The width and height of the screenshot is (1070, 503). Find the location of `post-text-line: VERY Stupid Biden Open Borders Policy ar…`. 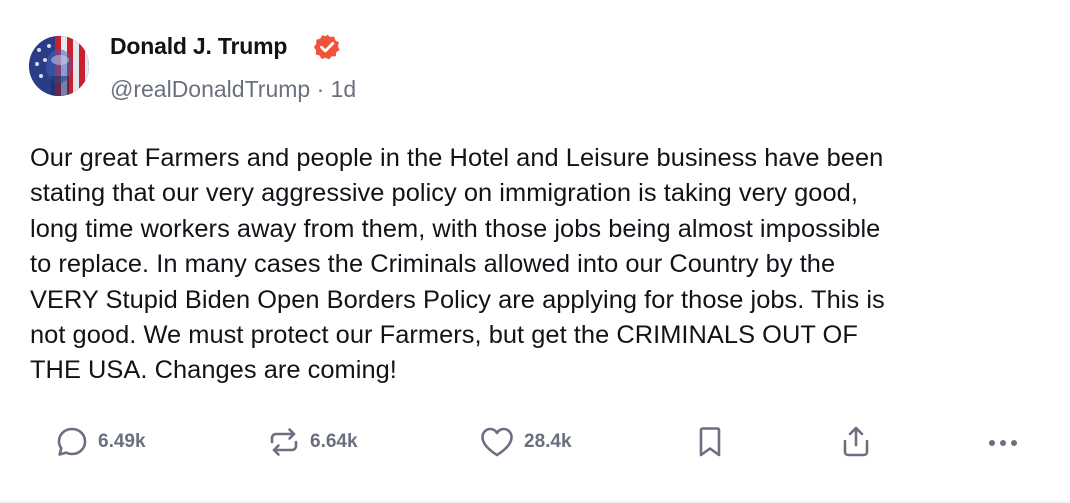

post-text-line: VERY Stupid Biden Open Borders Policy ar… is located at coordinates (457, 299).